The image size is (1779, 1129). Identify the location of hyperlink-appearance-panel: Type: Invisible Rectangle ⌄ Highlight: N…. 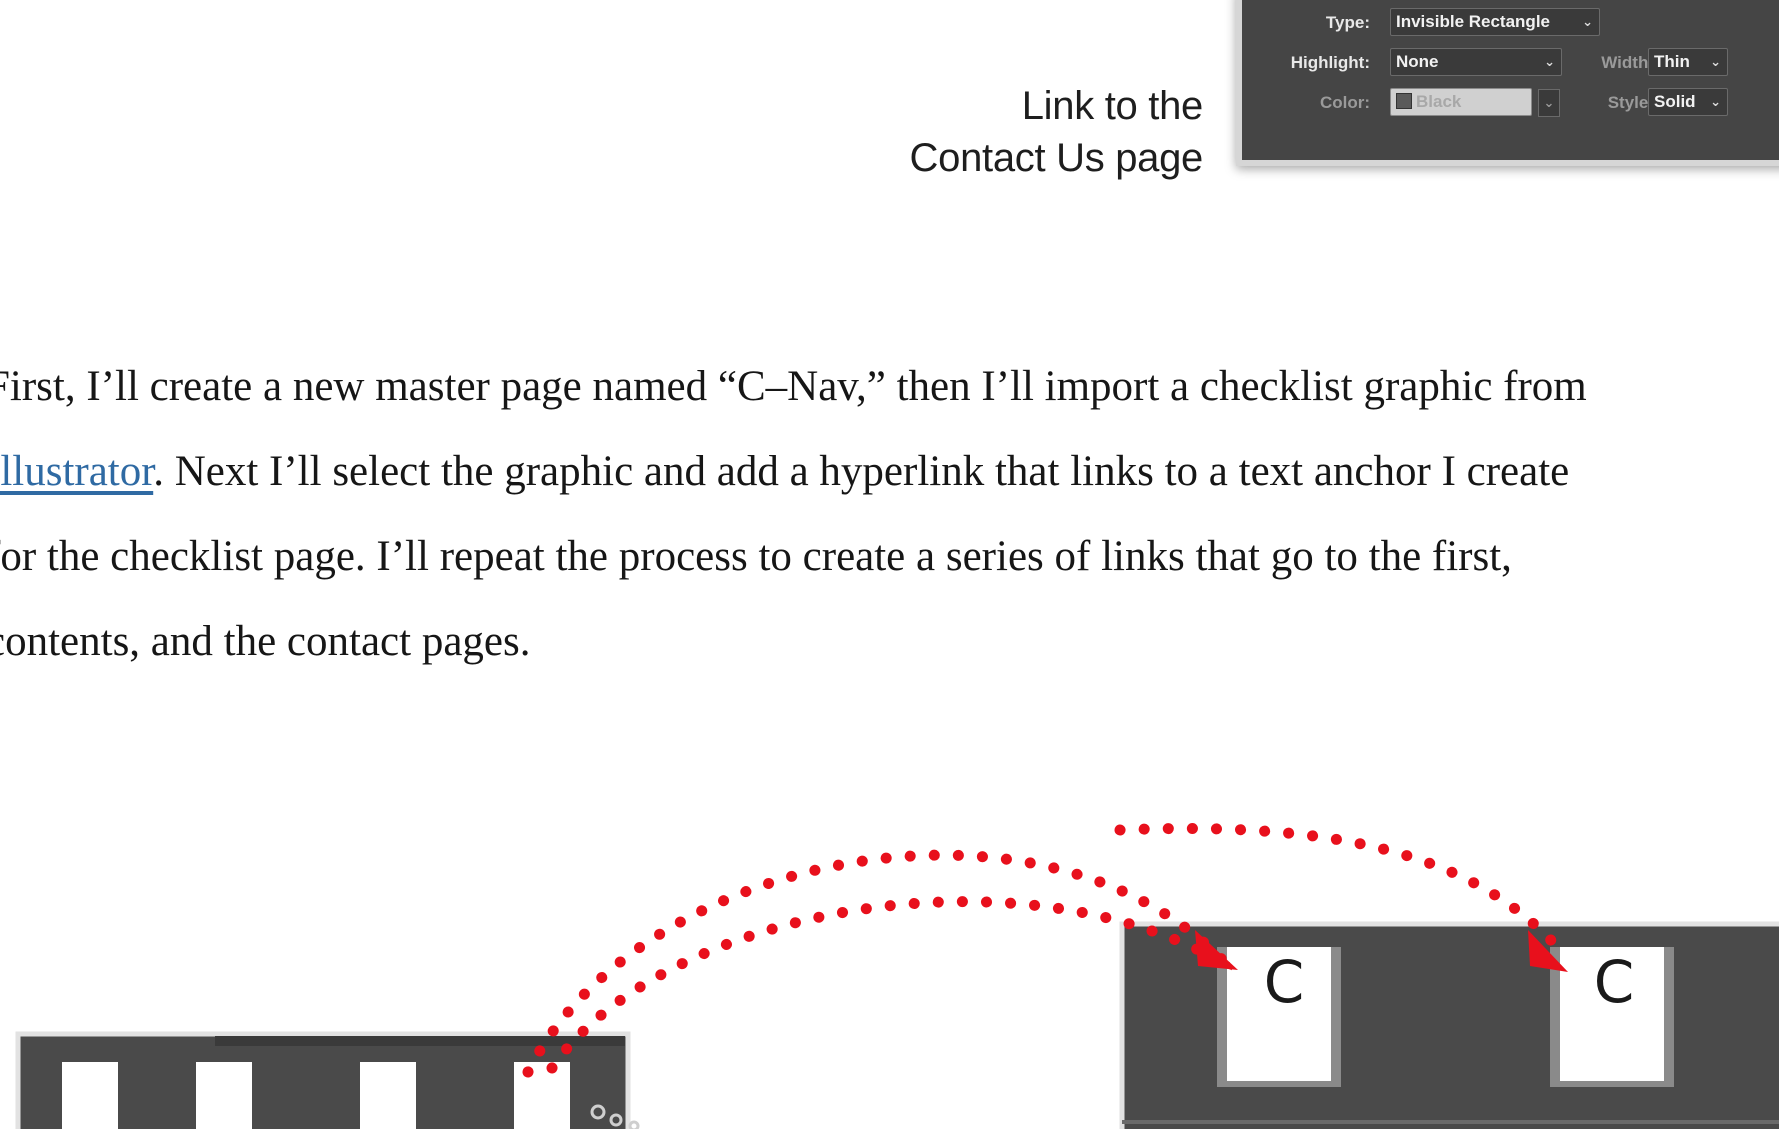
(1507, 83).